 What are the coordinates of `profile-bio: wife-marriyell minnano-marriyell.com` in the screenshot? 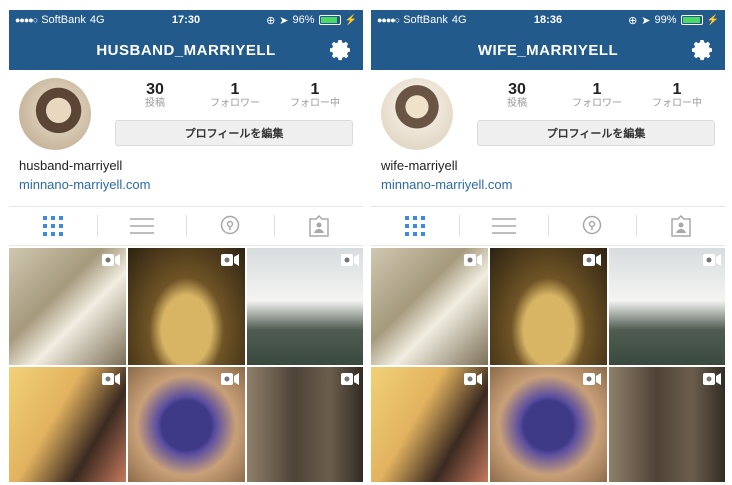 It's located at (548, 174).